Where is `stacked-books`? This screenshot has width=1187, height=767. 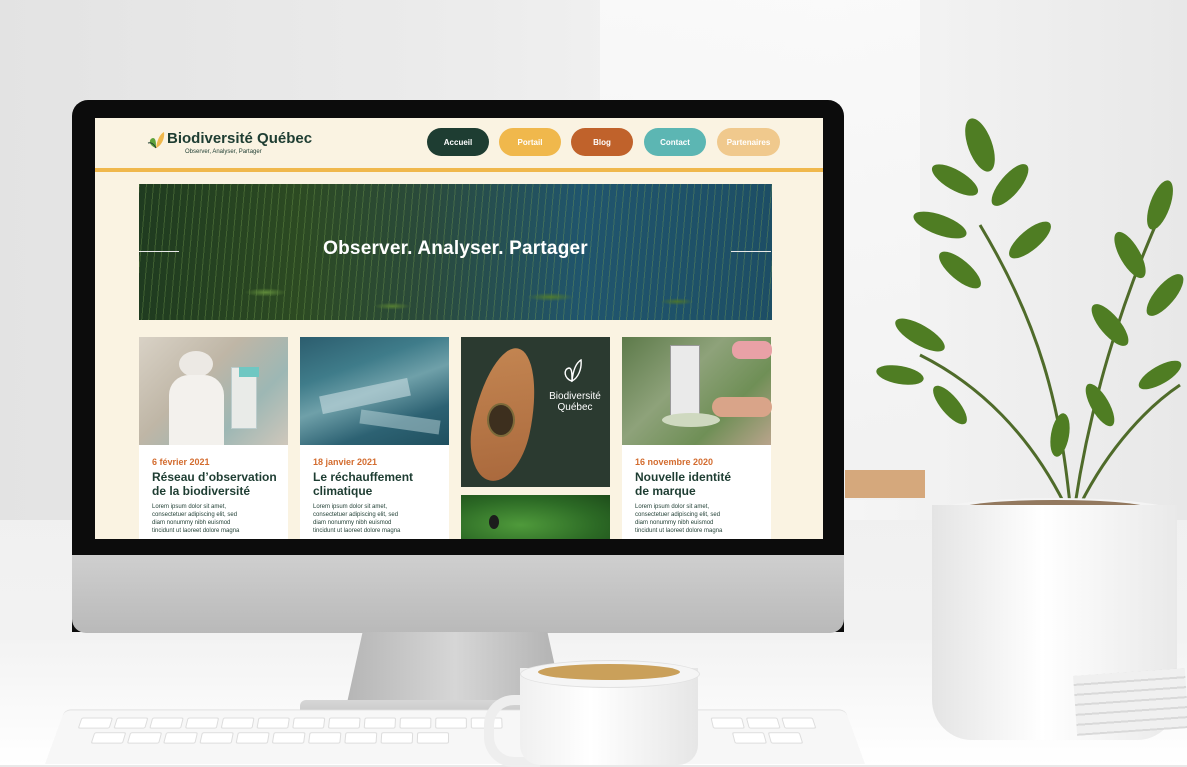
stacked-books is located at coordinates (1130, 702).